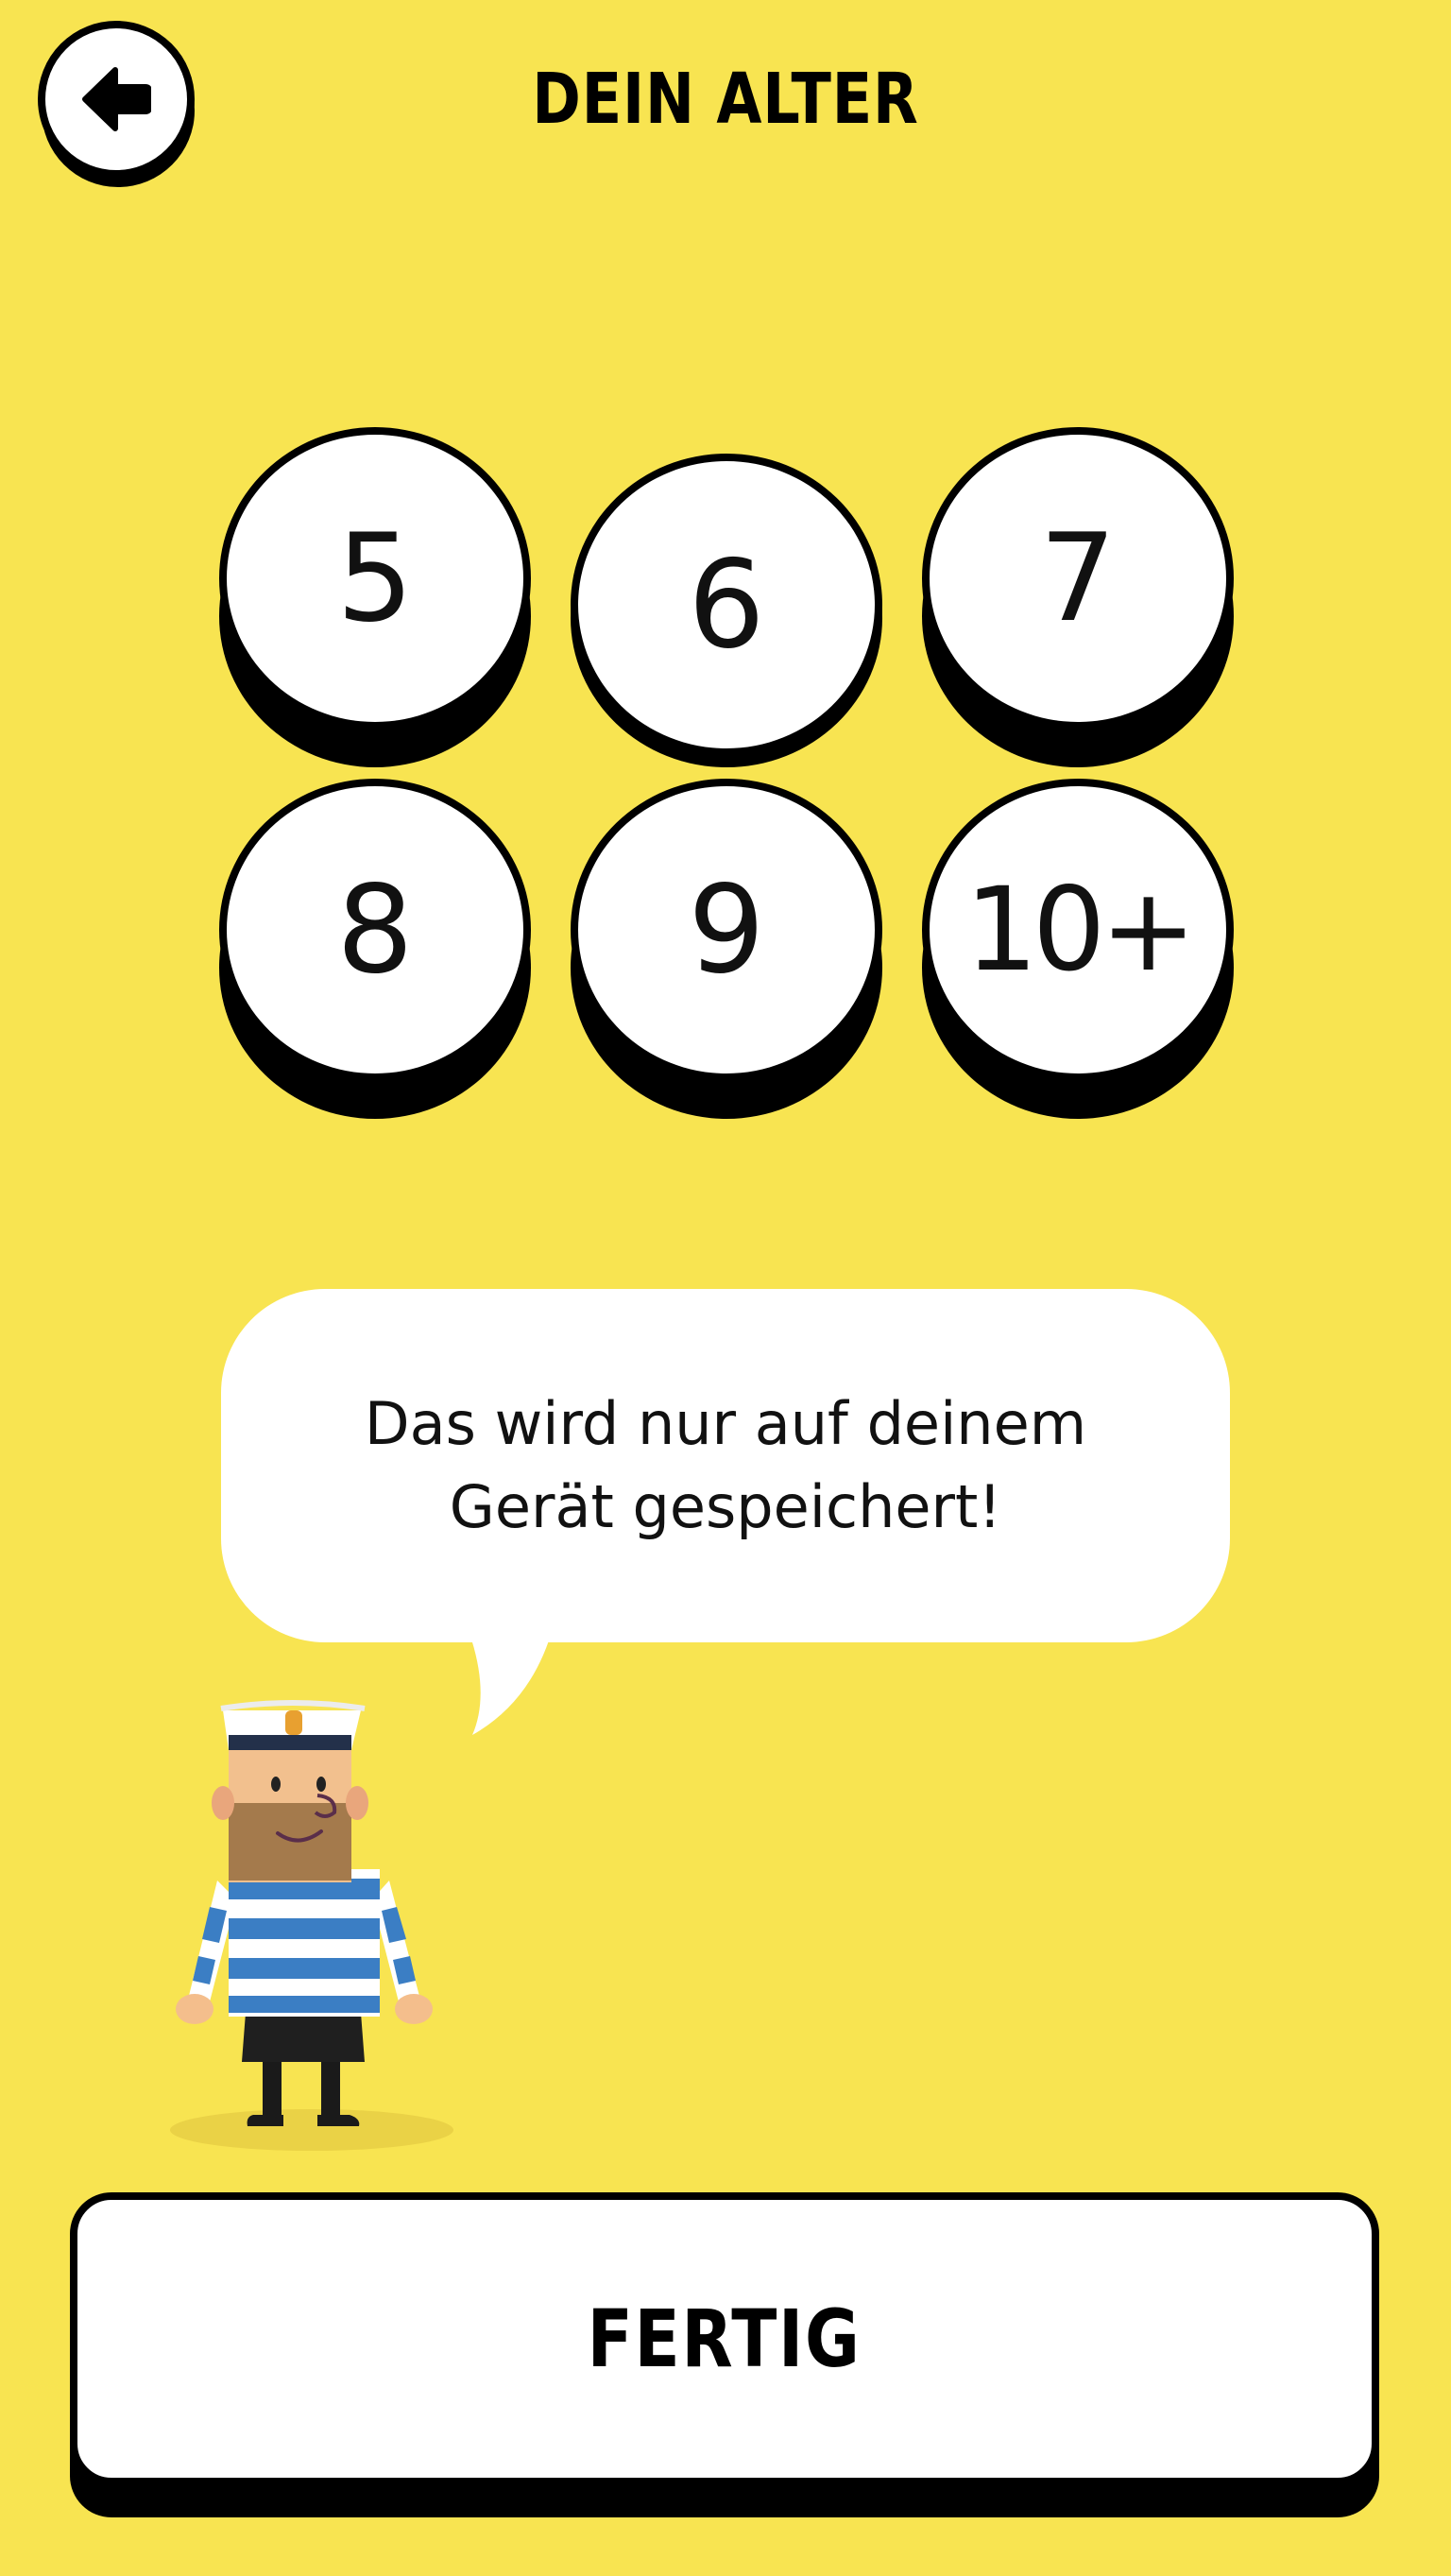 This screenshot has height=2576, width=1451. I want to click on age-option-9: 9, so click(726, 949).